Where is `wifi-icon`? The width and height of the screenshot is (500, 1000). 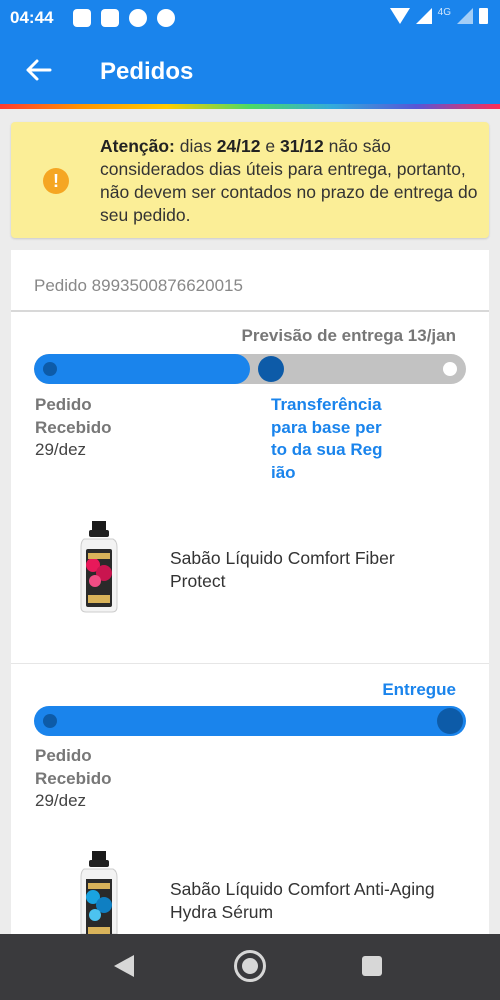 wifi-icon is located at coordinates (399, 16).